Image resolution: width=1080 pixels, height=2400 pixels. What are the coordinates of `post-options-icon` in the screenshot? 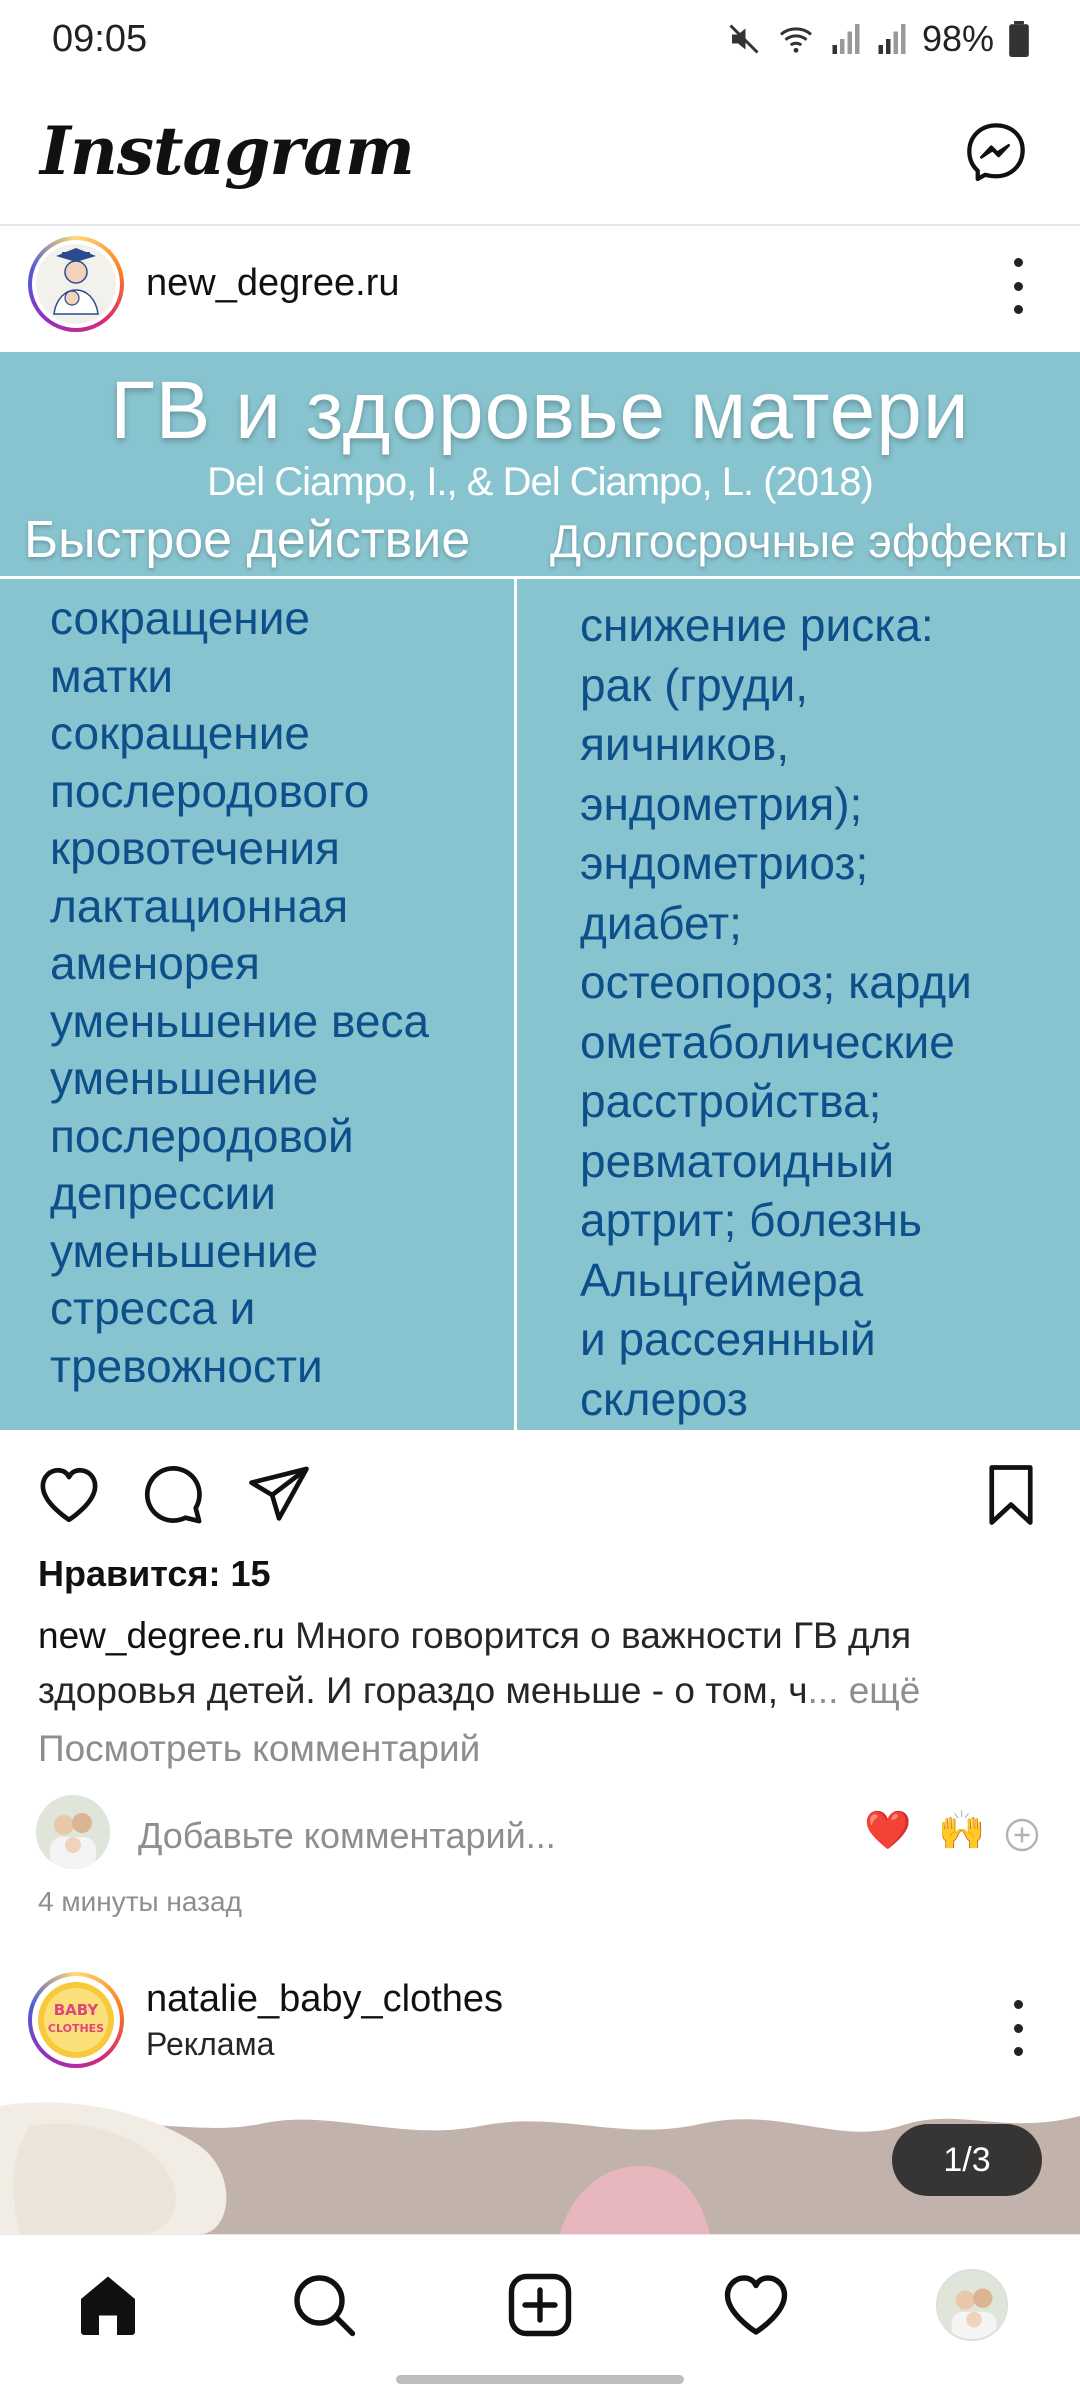 It's located at (1018, 286).